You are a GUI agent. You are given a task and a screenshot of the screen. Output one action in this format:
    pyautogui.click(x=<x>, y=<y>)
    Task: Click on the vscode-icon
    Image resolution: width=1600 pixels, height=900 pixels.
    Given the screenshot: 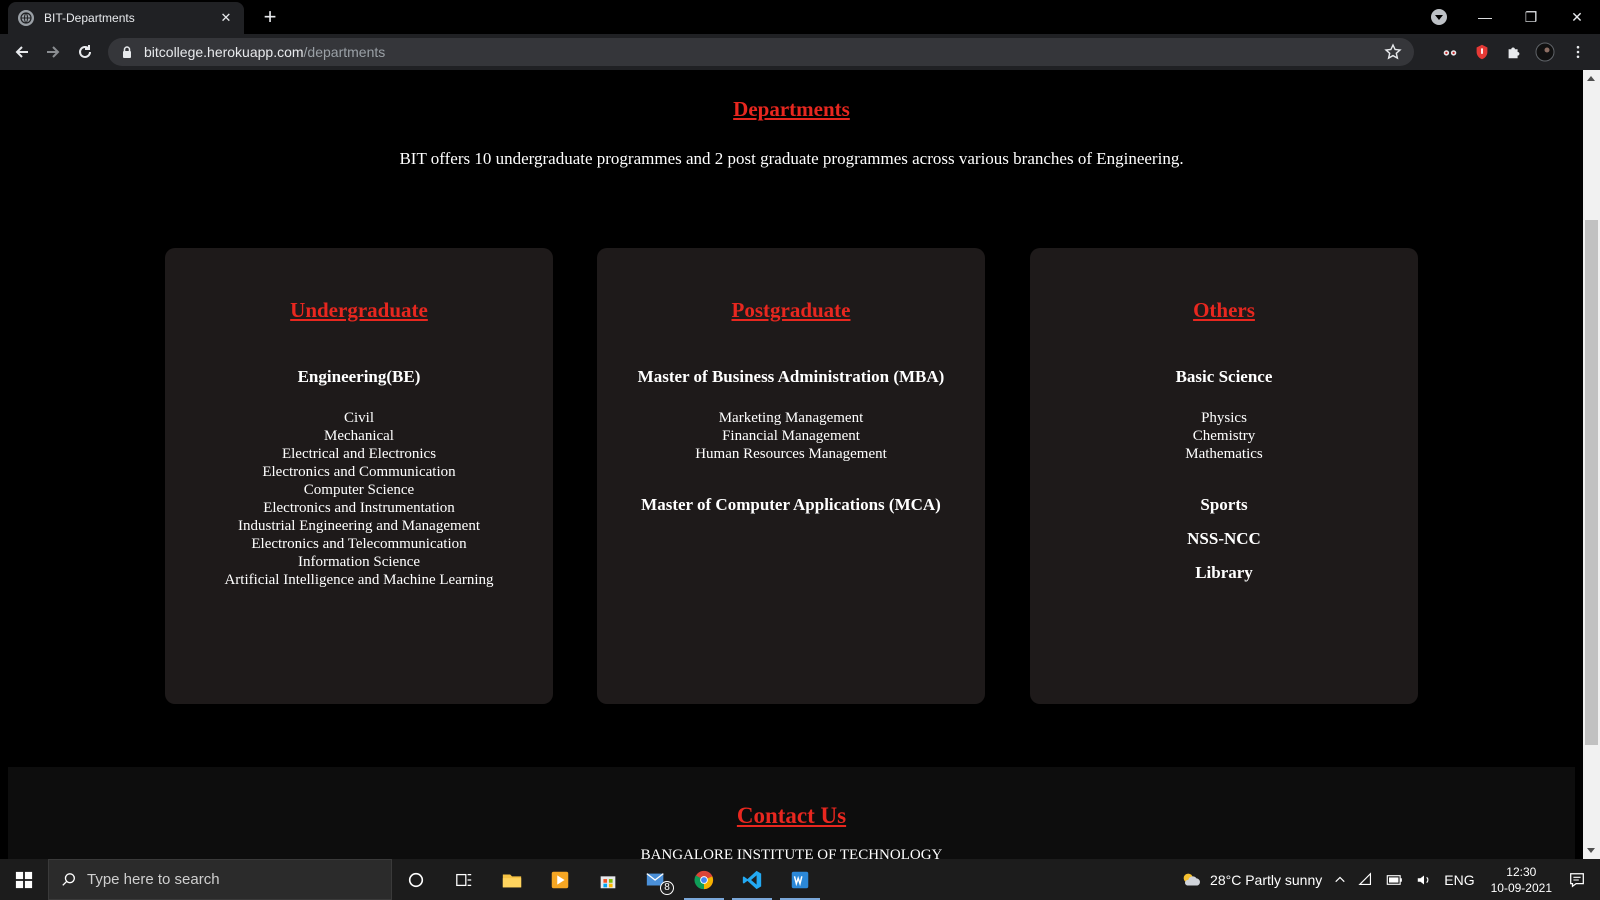 What is the action you would take?
    pyautogui.click(x=752, y=879)
    